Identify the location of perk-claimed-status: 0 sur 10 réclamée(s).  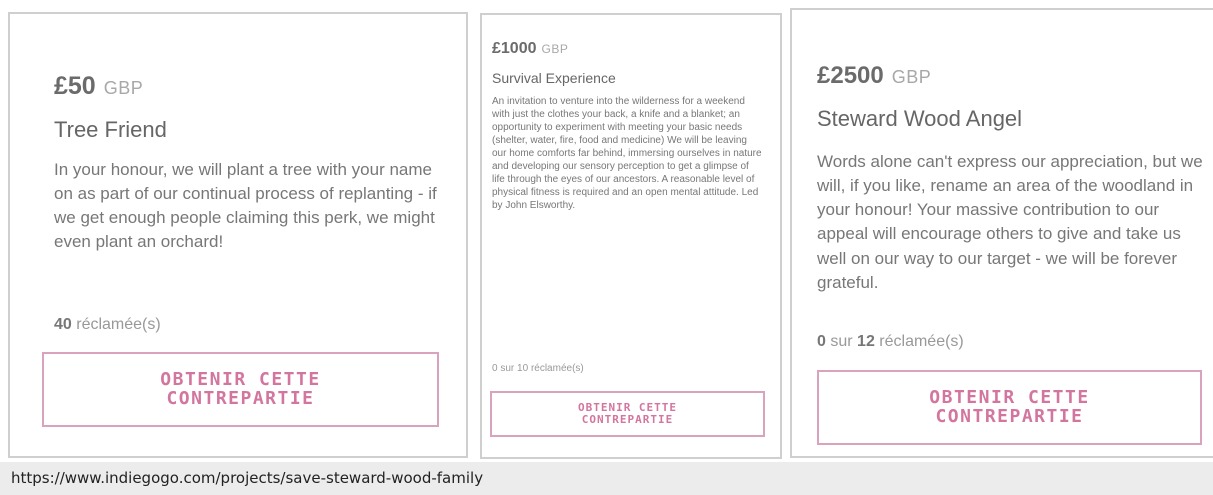
(538, 368).